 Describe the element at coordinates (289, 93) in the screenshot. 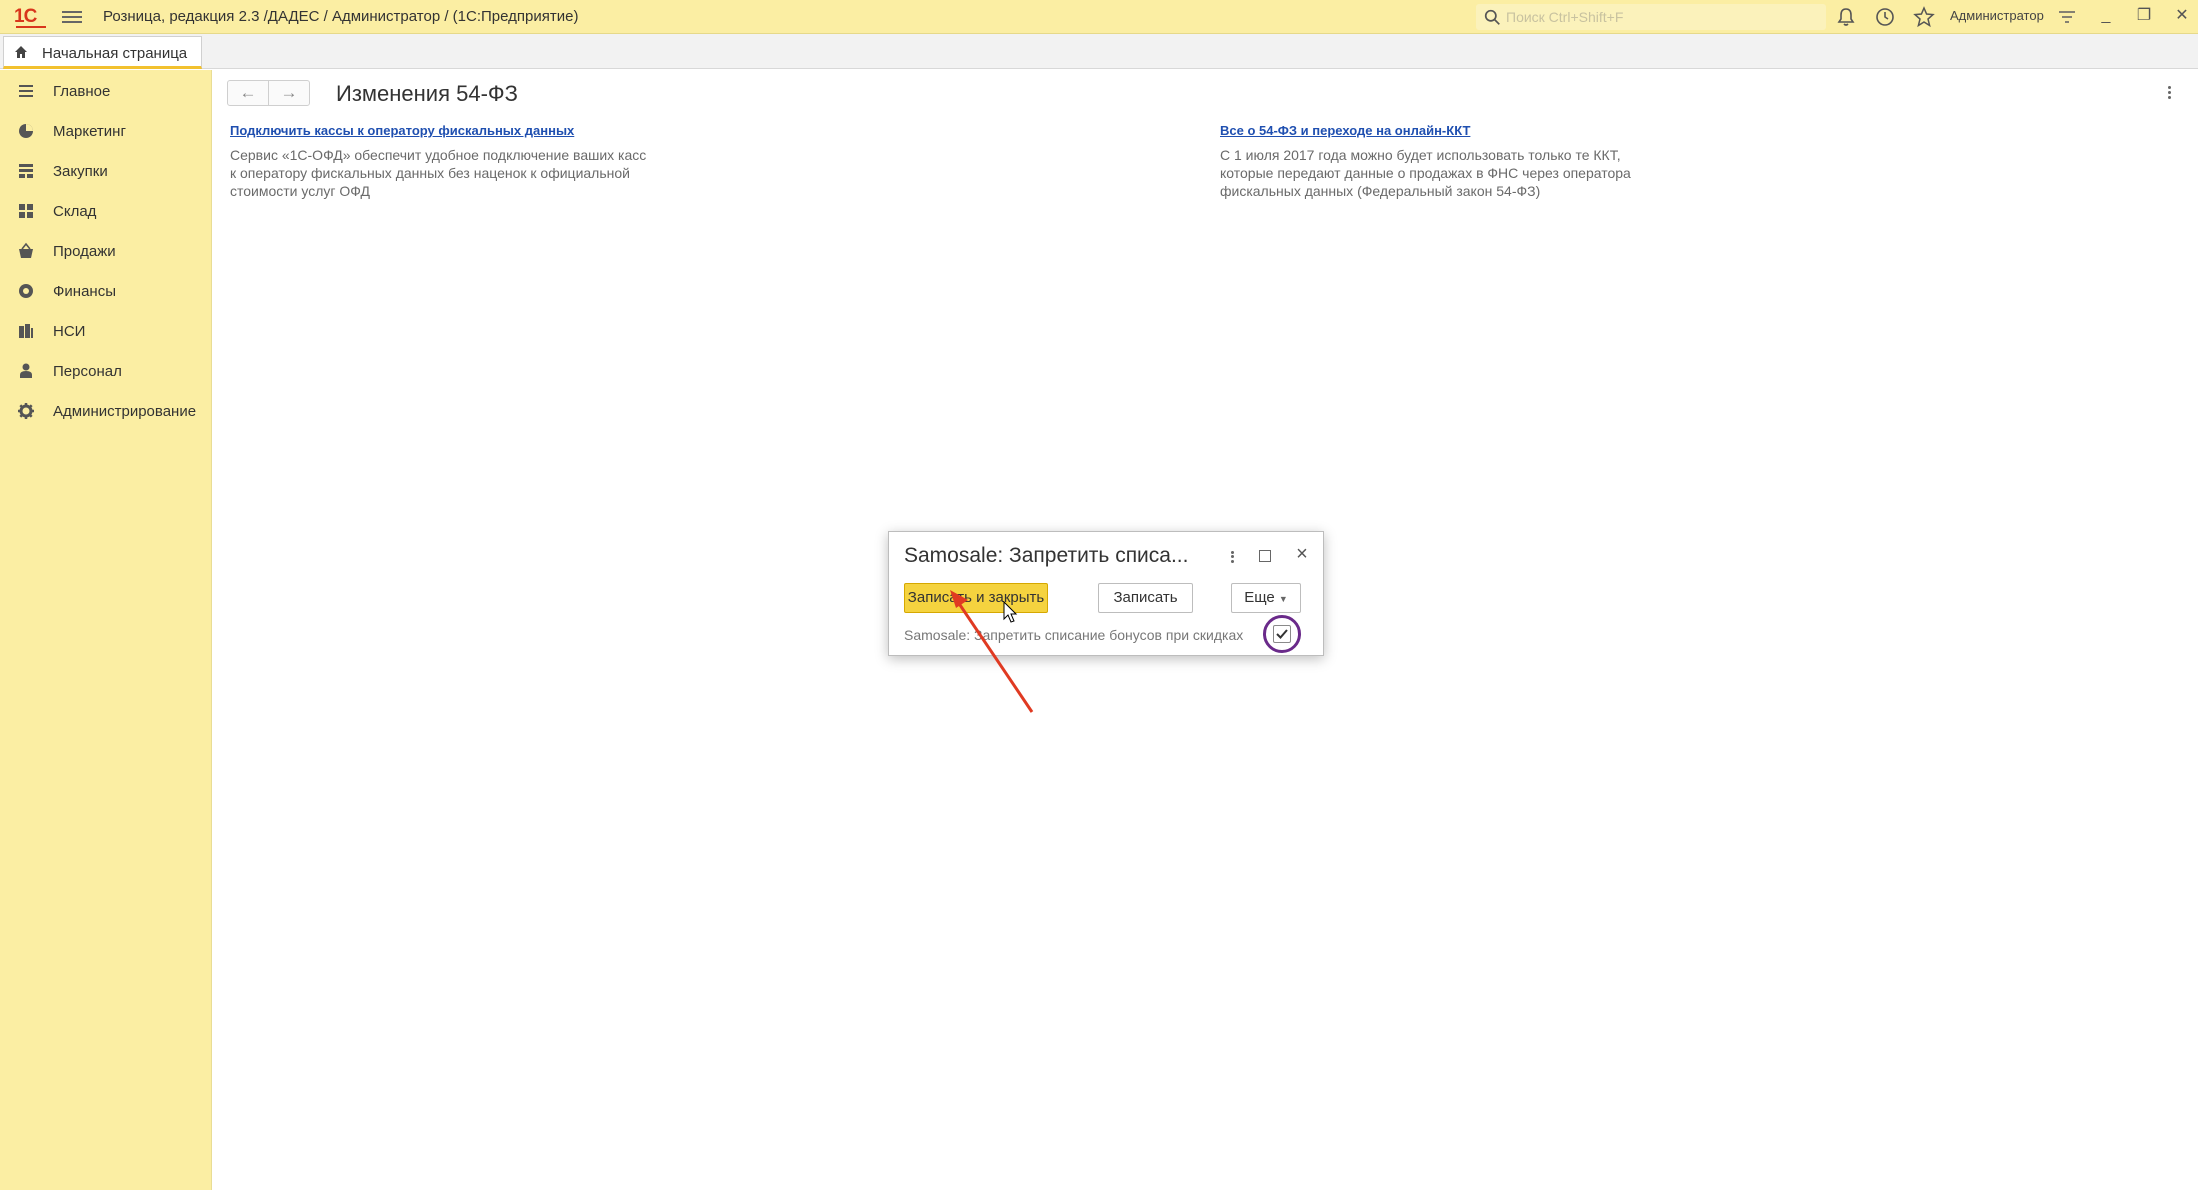

I see `forward-button: →` at that location.